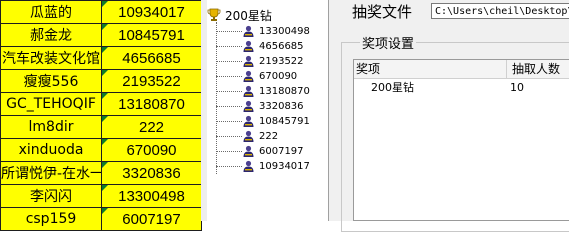  I want to click on table-row: 瘦瘦556 2193522, so click(101, 81).